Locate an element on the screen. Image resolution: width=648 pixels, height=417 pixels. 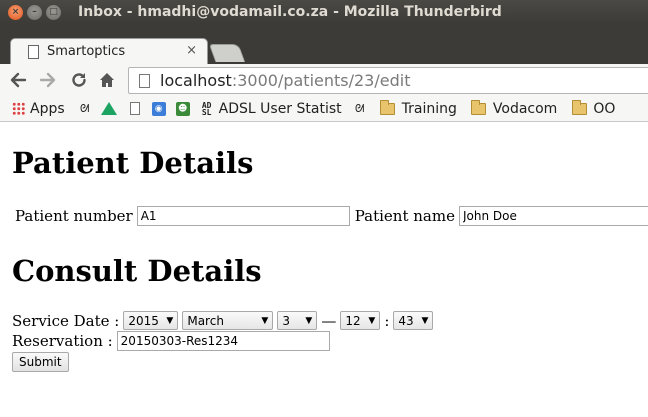
tab-smartoptics: Smartoptics × is located at coordinates (109, 51).